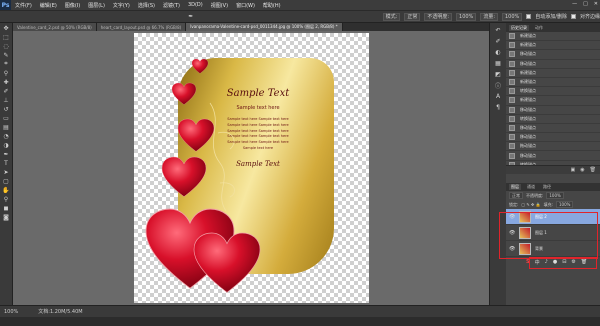 The image size is (600, 326). What do you see at coordinates (489, 16) in the screenshot?
I see `flow-label: 流量:` at bounding box center [489, 16].